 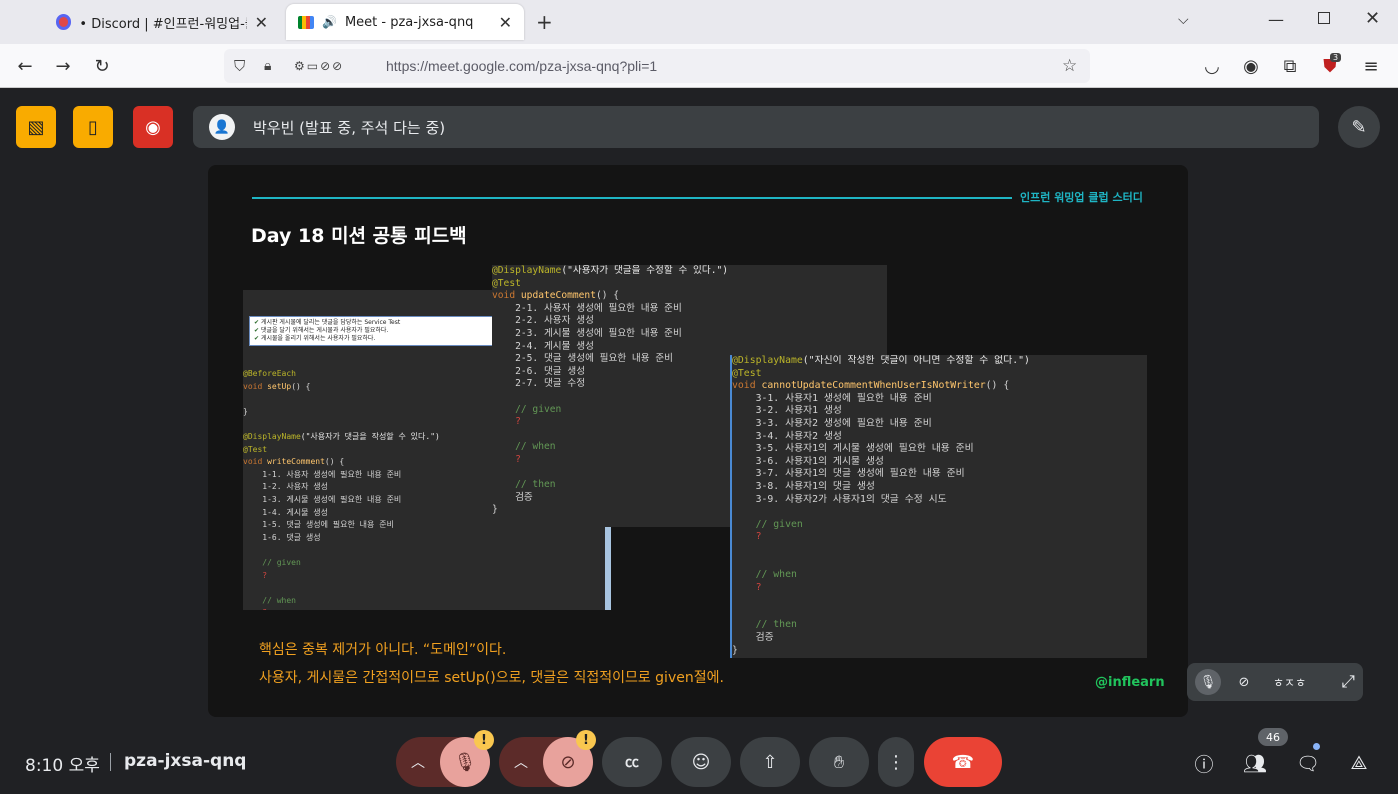 What do you see at coordinates (1208, 682) in the screenshot?
I see `mic-off-icon: 🎙︎` at bounding box center [1208, 682].